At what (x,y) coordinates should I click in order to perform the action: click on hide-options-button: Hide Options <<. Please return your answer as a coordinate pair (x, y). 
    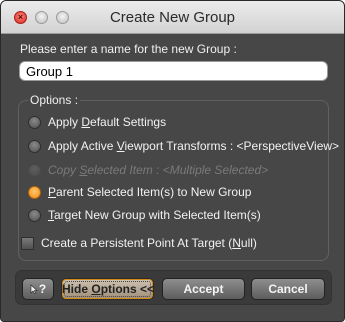
    Looking at the image, I should click on (107, 289).